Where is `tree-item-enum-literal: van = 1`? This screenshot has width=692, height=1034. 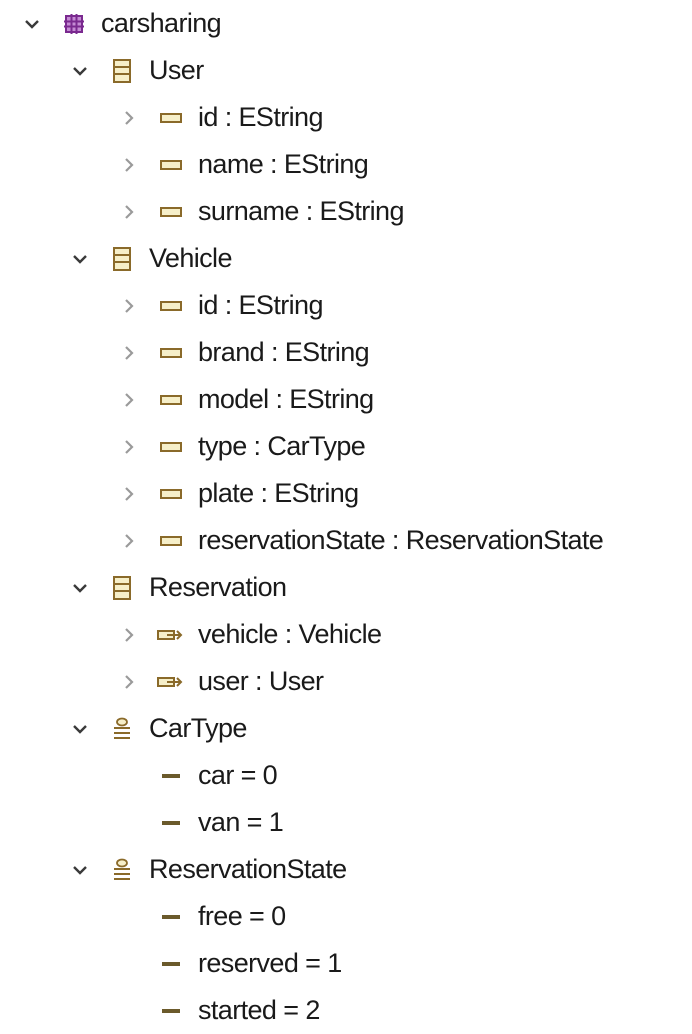
tree-item-enum-literal: van = 1 is located at coordinates (346, 822).